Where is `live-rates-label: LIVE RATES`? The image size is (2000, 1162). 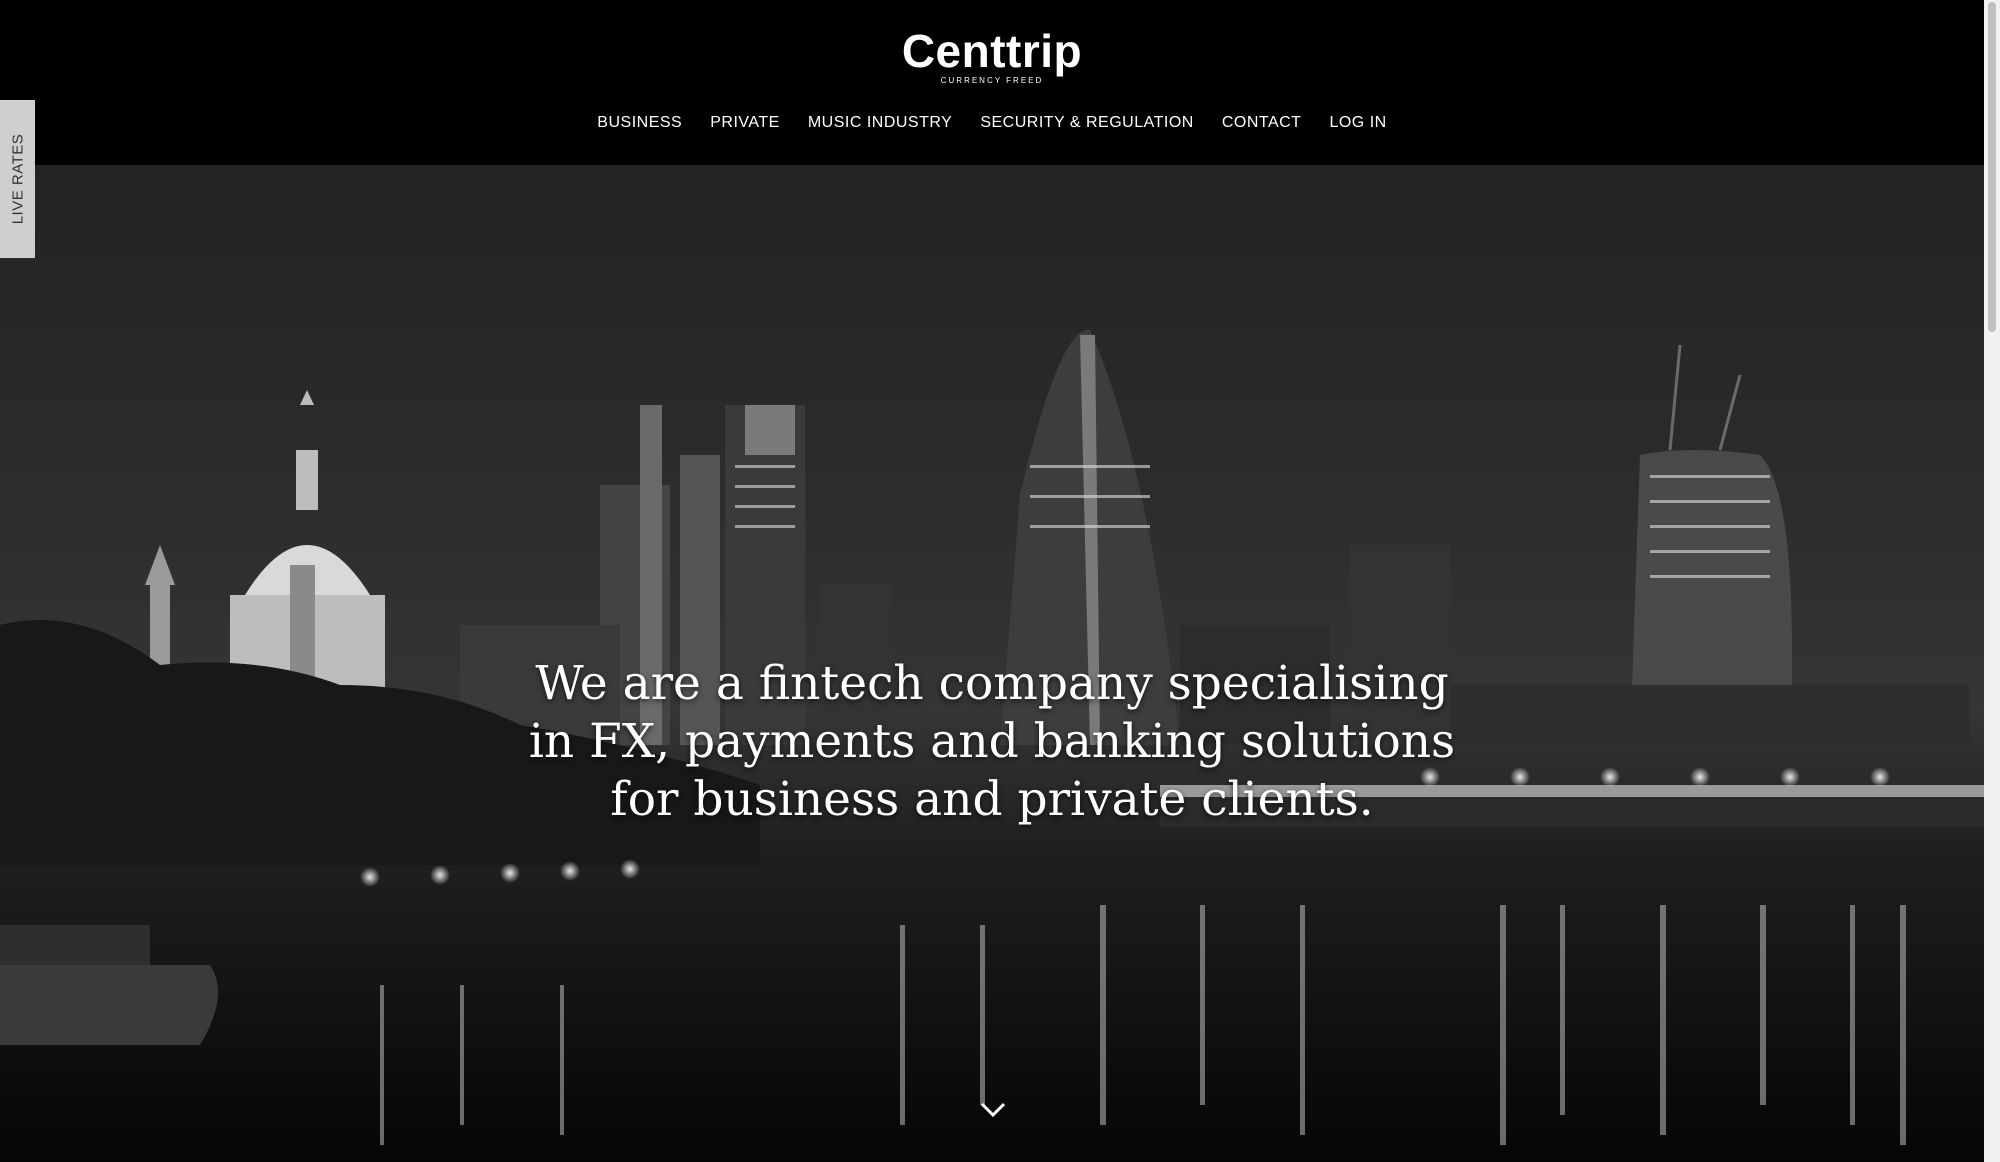
live-rates-label: LIVE RATES is located at coordinates (18, 179).